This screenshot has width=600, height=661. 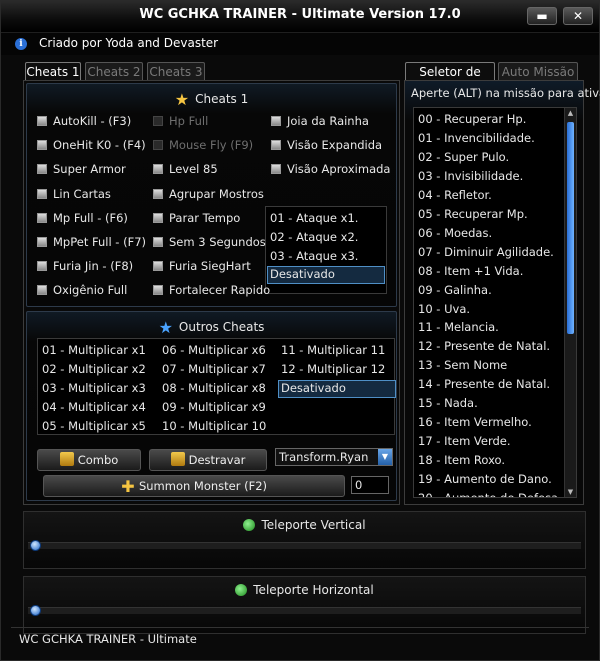 I want to click on tab-cheats-2: Cheats 2, so click(x=114, y=71).